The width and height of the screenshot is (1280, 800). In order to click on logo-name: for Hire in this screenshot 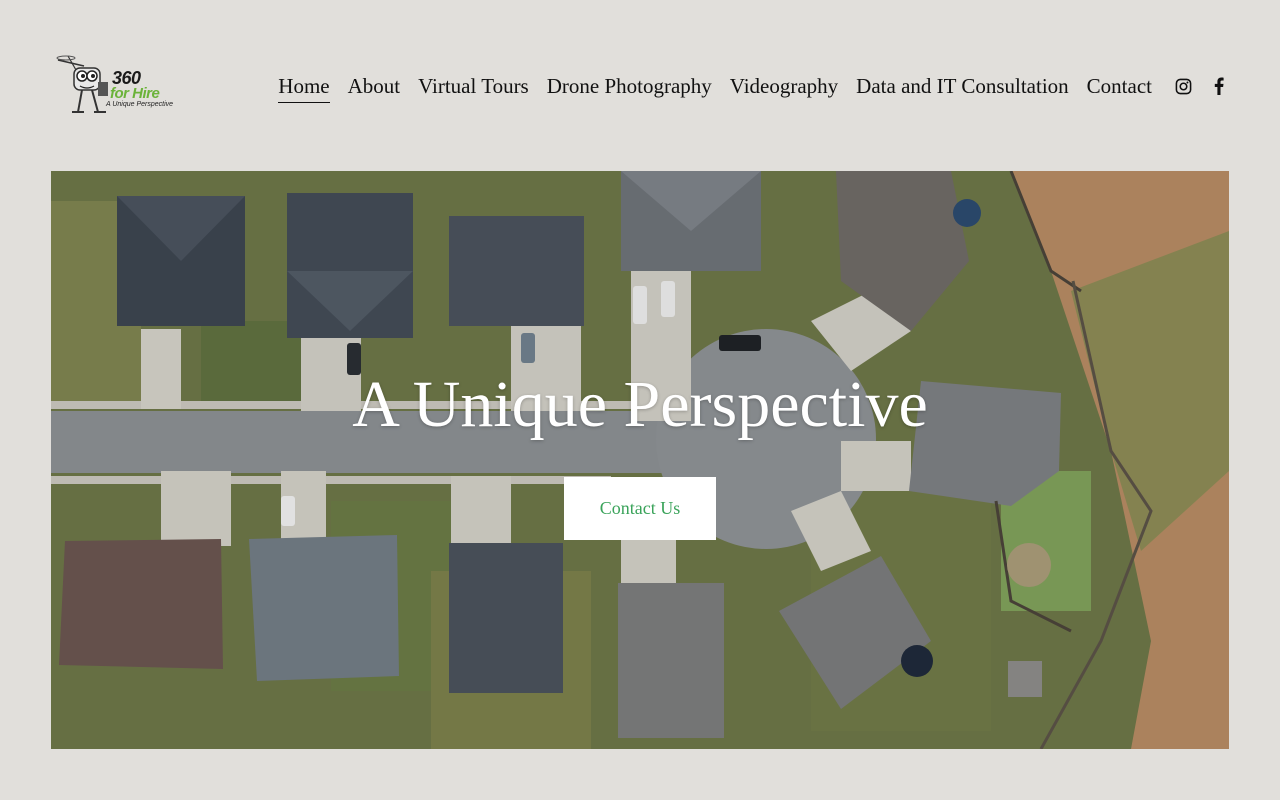, I will do `click(135, 93)`.